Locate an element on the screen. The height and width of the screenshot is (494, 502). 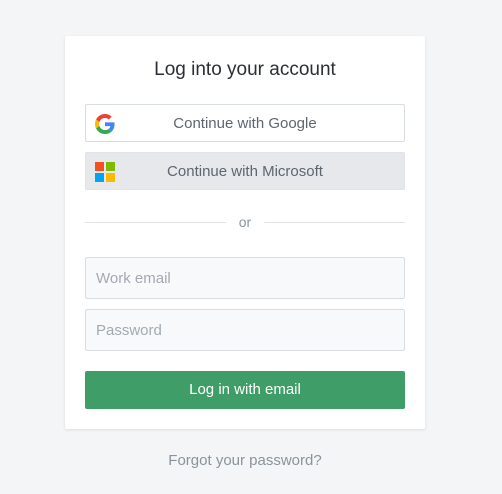
work-email-input is located at coordinates (245, 278).